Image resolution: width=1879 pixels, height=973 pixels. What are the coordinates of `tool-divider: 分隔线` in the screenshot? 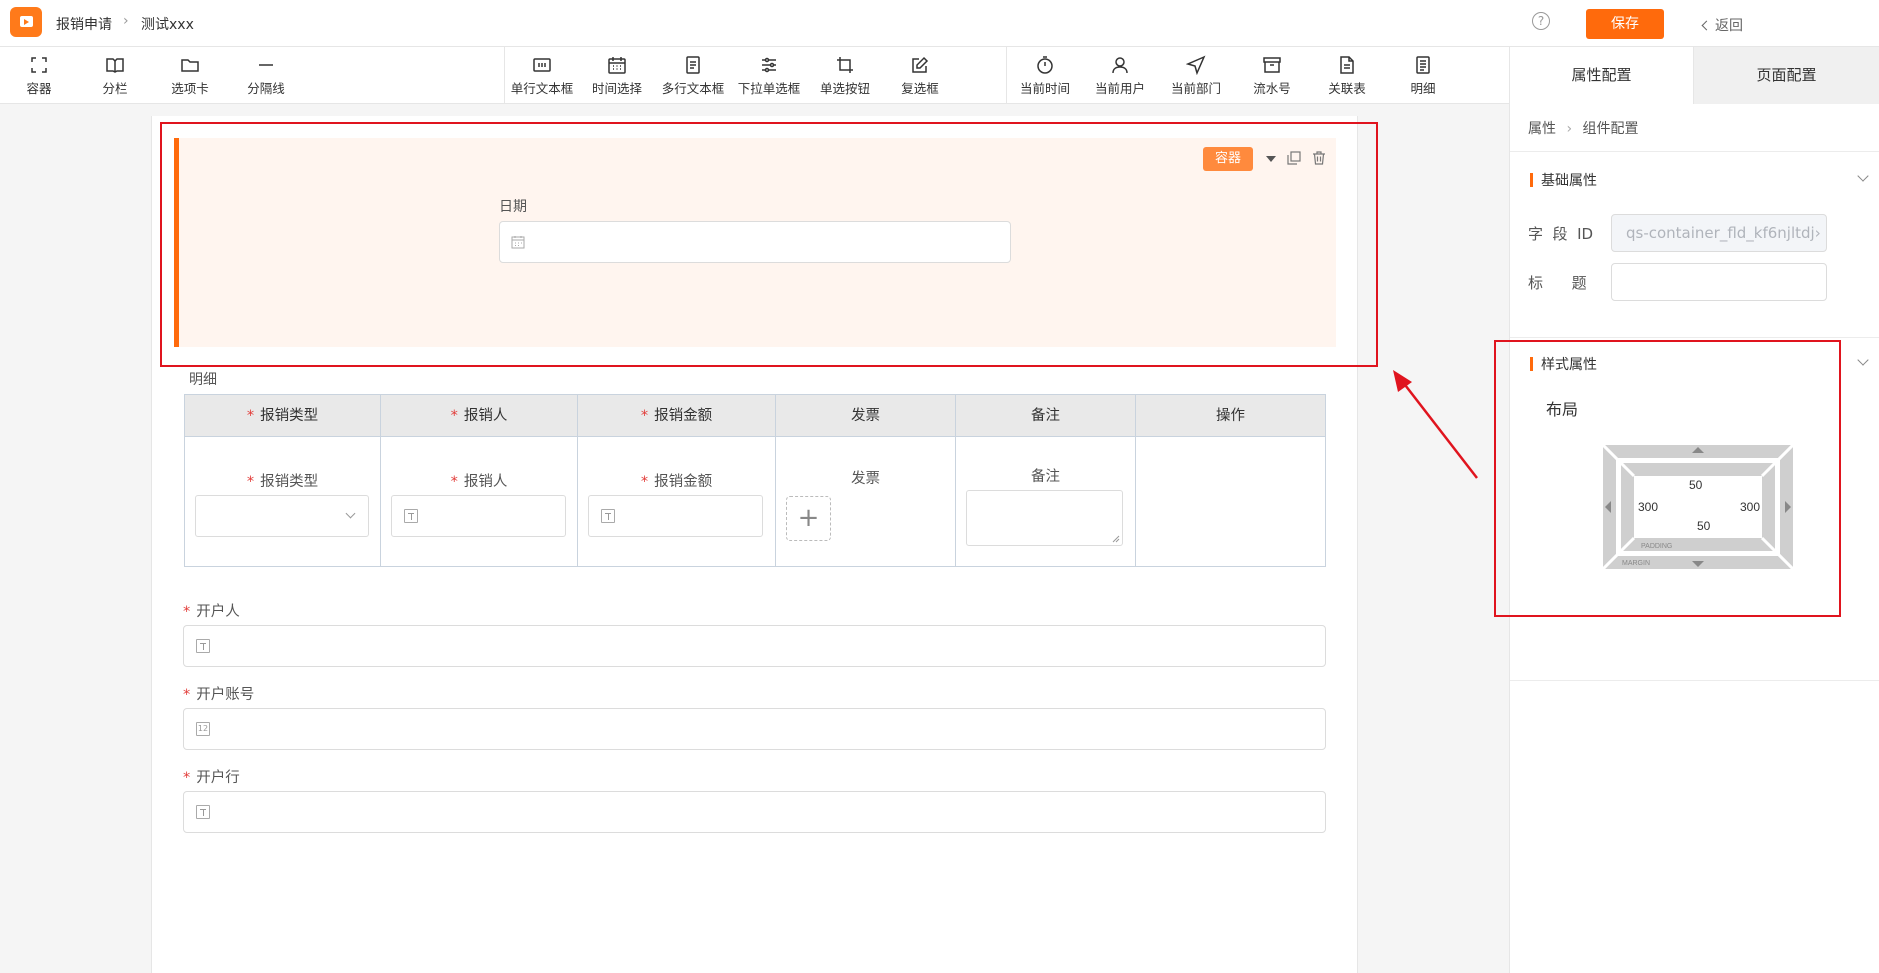 It's located at (266, 76).